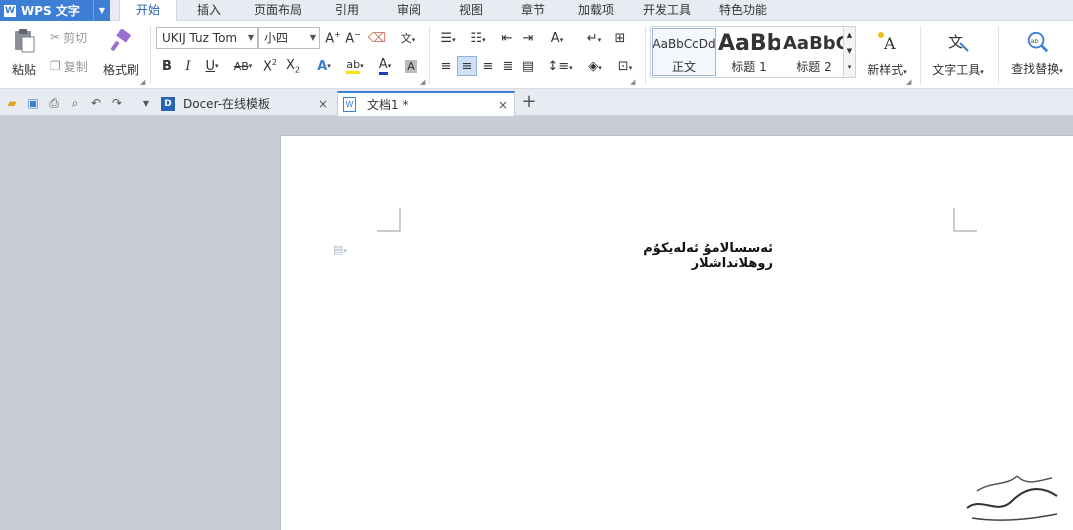 The image size is (1073, 530). I want to click on outdent-icon: ⇤, so click(507, 38).